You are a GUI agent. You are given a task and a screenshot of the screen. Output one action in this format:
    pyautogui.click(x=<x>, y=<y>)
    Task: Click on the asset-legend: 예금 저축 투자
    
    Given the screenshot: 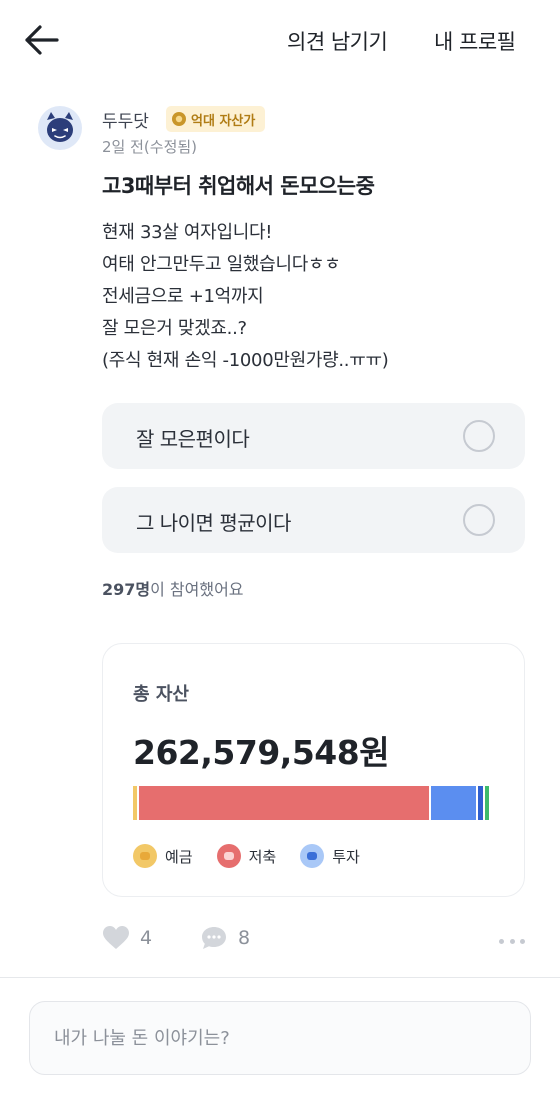 What is the action you would take?
    pyautogui.click(x=258, y=856)
    